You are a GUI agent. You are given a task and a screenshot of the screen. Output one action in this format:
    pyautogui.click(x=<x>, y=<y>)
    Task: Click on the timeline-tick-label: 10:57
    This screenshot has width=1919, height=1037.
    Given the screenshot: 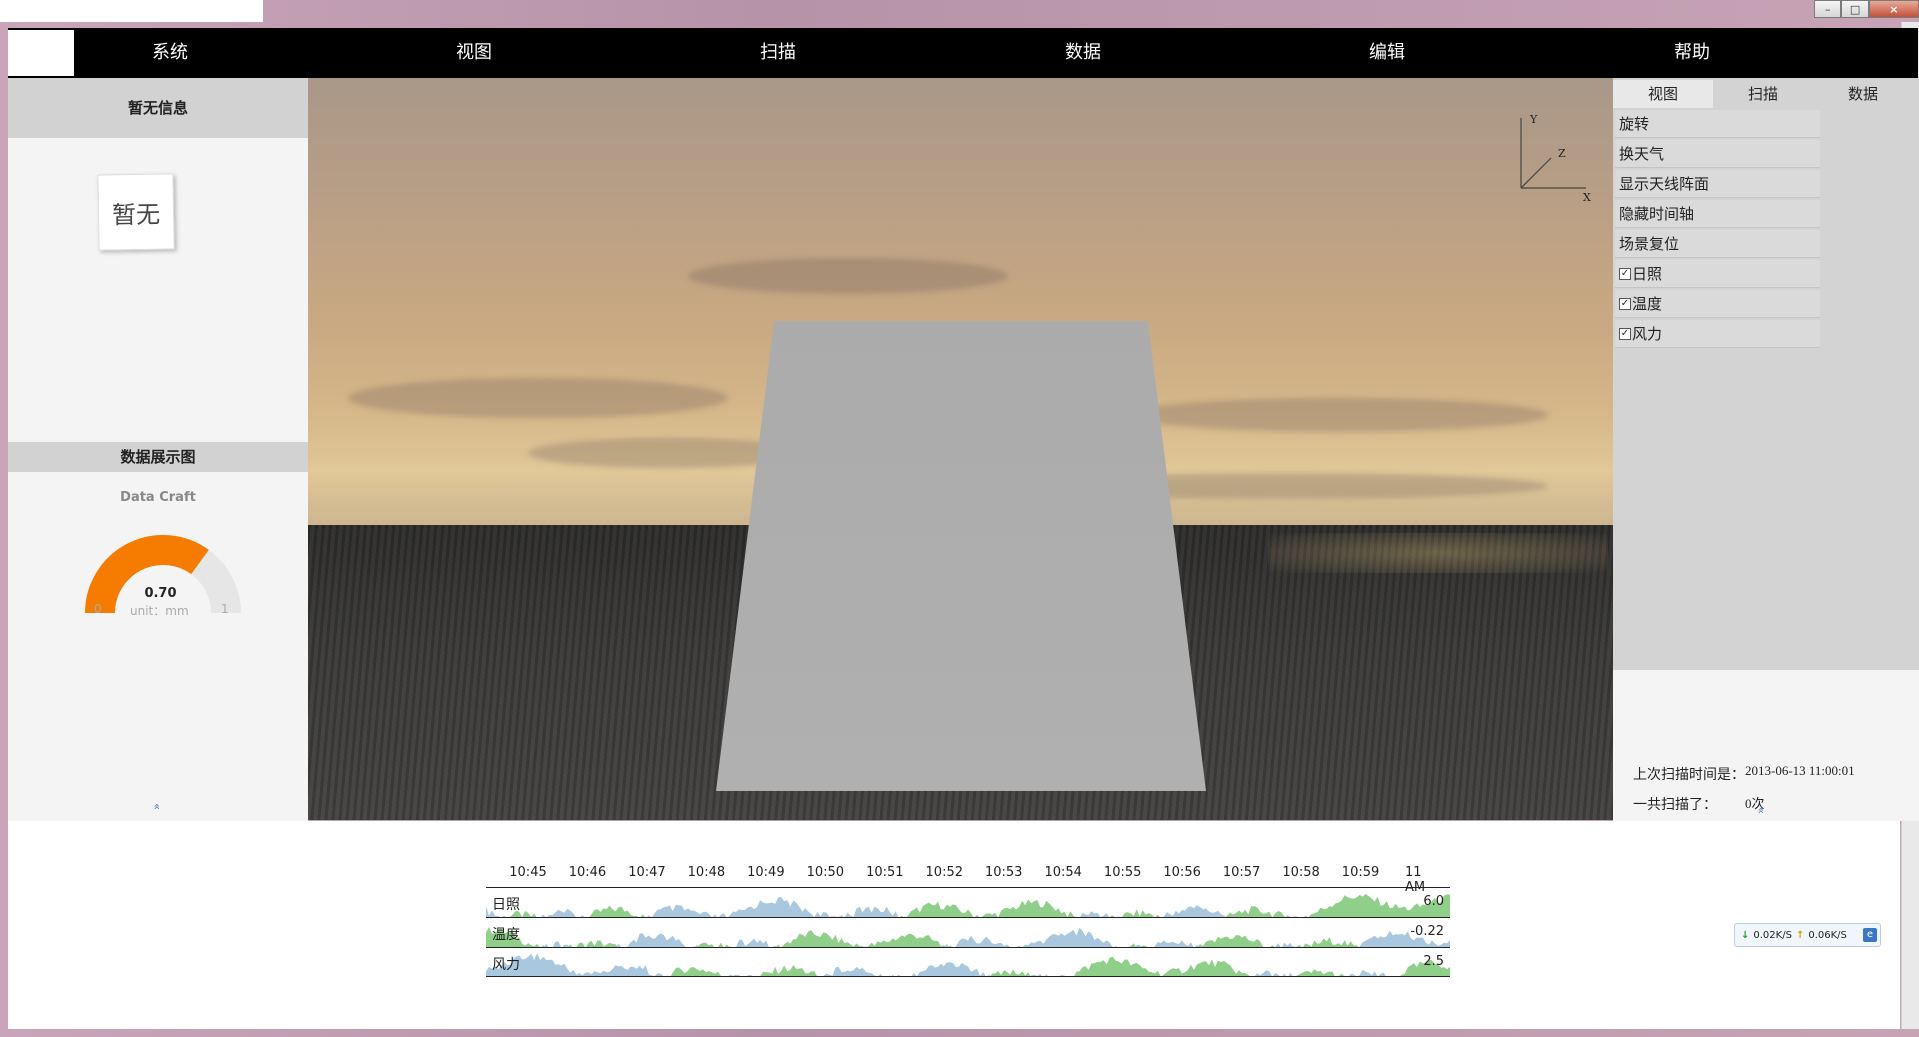 What is the action you would take?
    pyautogui.click(x=1241, y=872)
    